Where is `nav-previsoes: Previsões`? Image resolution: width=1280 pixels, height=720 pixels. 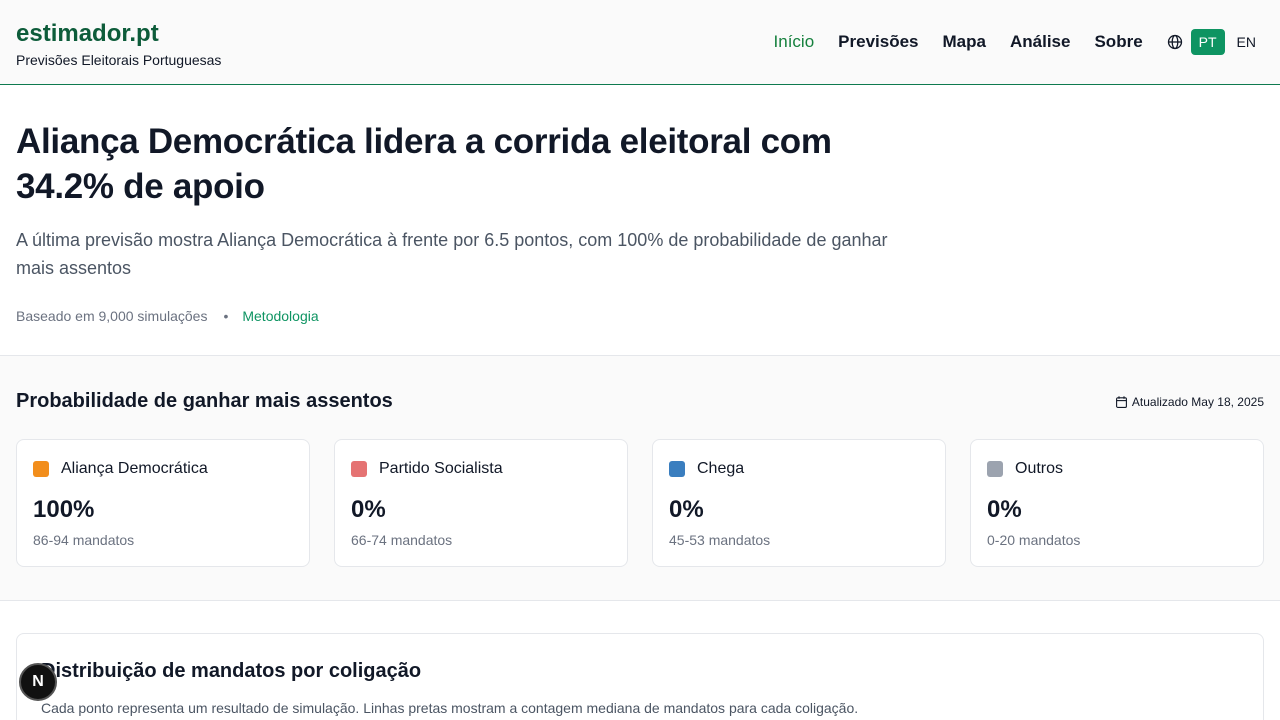
nav-previsoes: Previsões is located at coordinates (878, 42).